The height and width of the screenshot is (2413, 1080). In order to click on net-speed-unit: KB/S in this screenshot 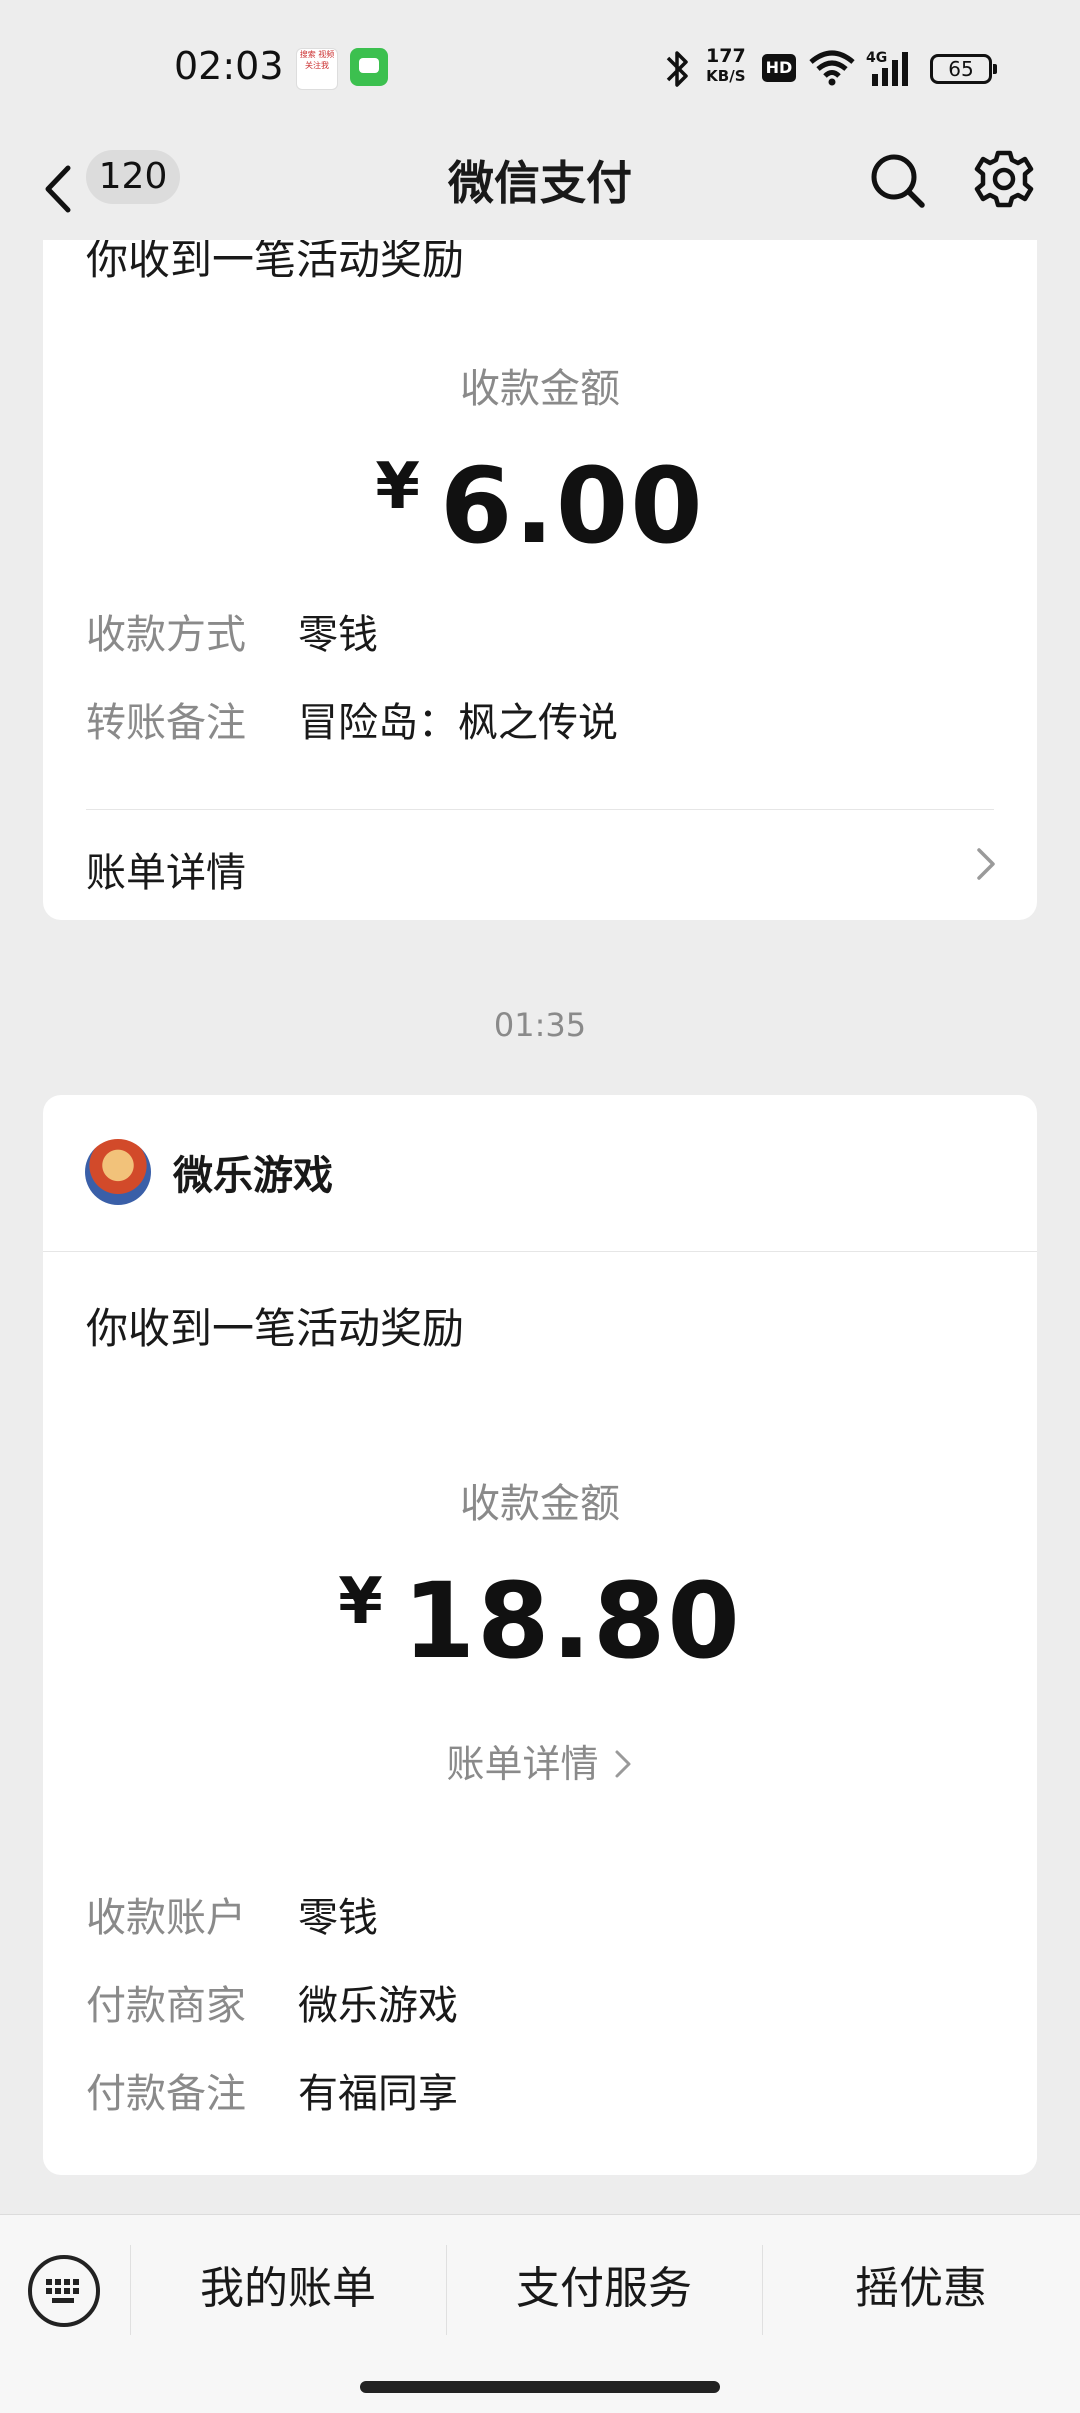, I will do `click(726, 76)`.